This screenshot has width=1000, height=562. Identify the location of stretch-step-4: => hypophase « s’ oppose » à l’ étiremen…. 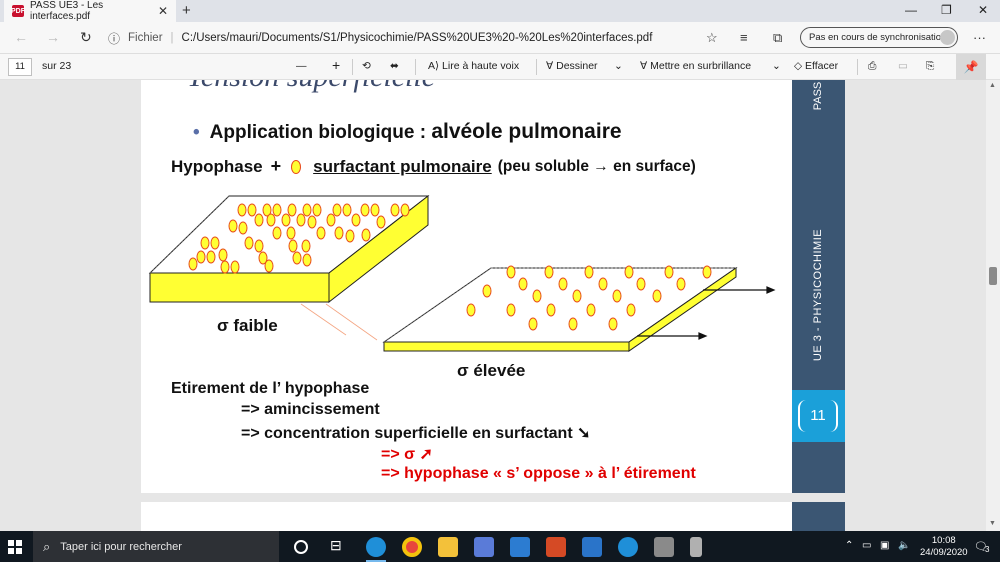
(538, 473).